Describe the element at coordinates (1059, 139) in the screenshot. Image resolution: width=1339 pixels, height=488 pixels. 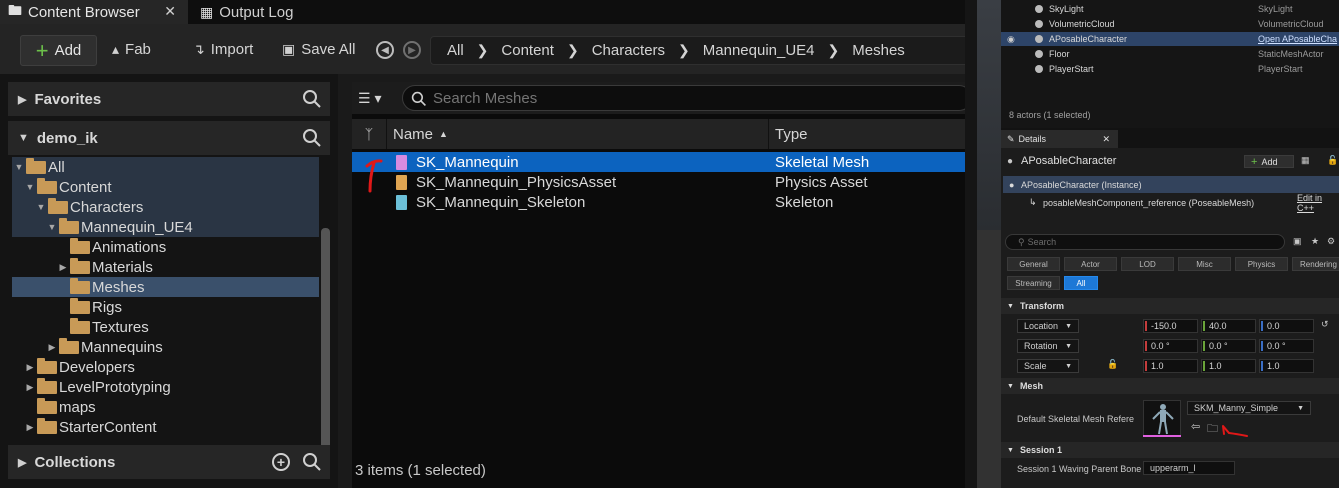
I see `tab-details: ✎ Details ✕` at that location.